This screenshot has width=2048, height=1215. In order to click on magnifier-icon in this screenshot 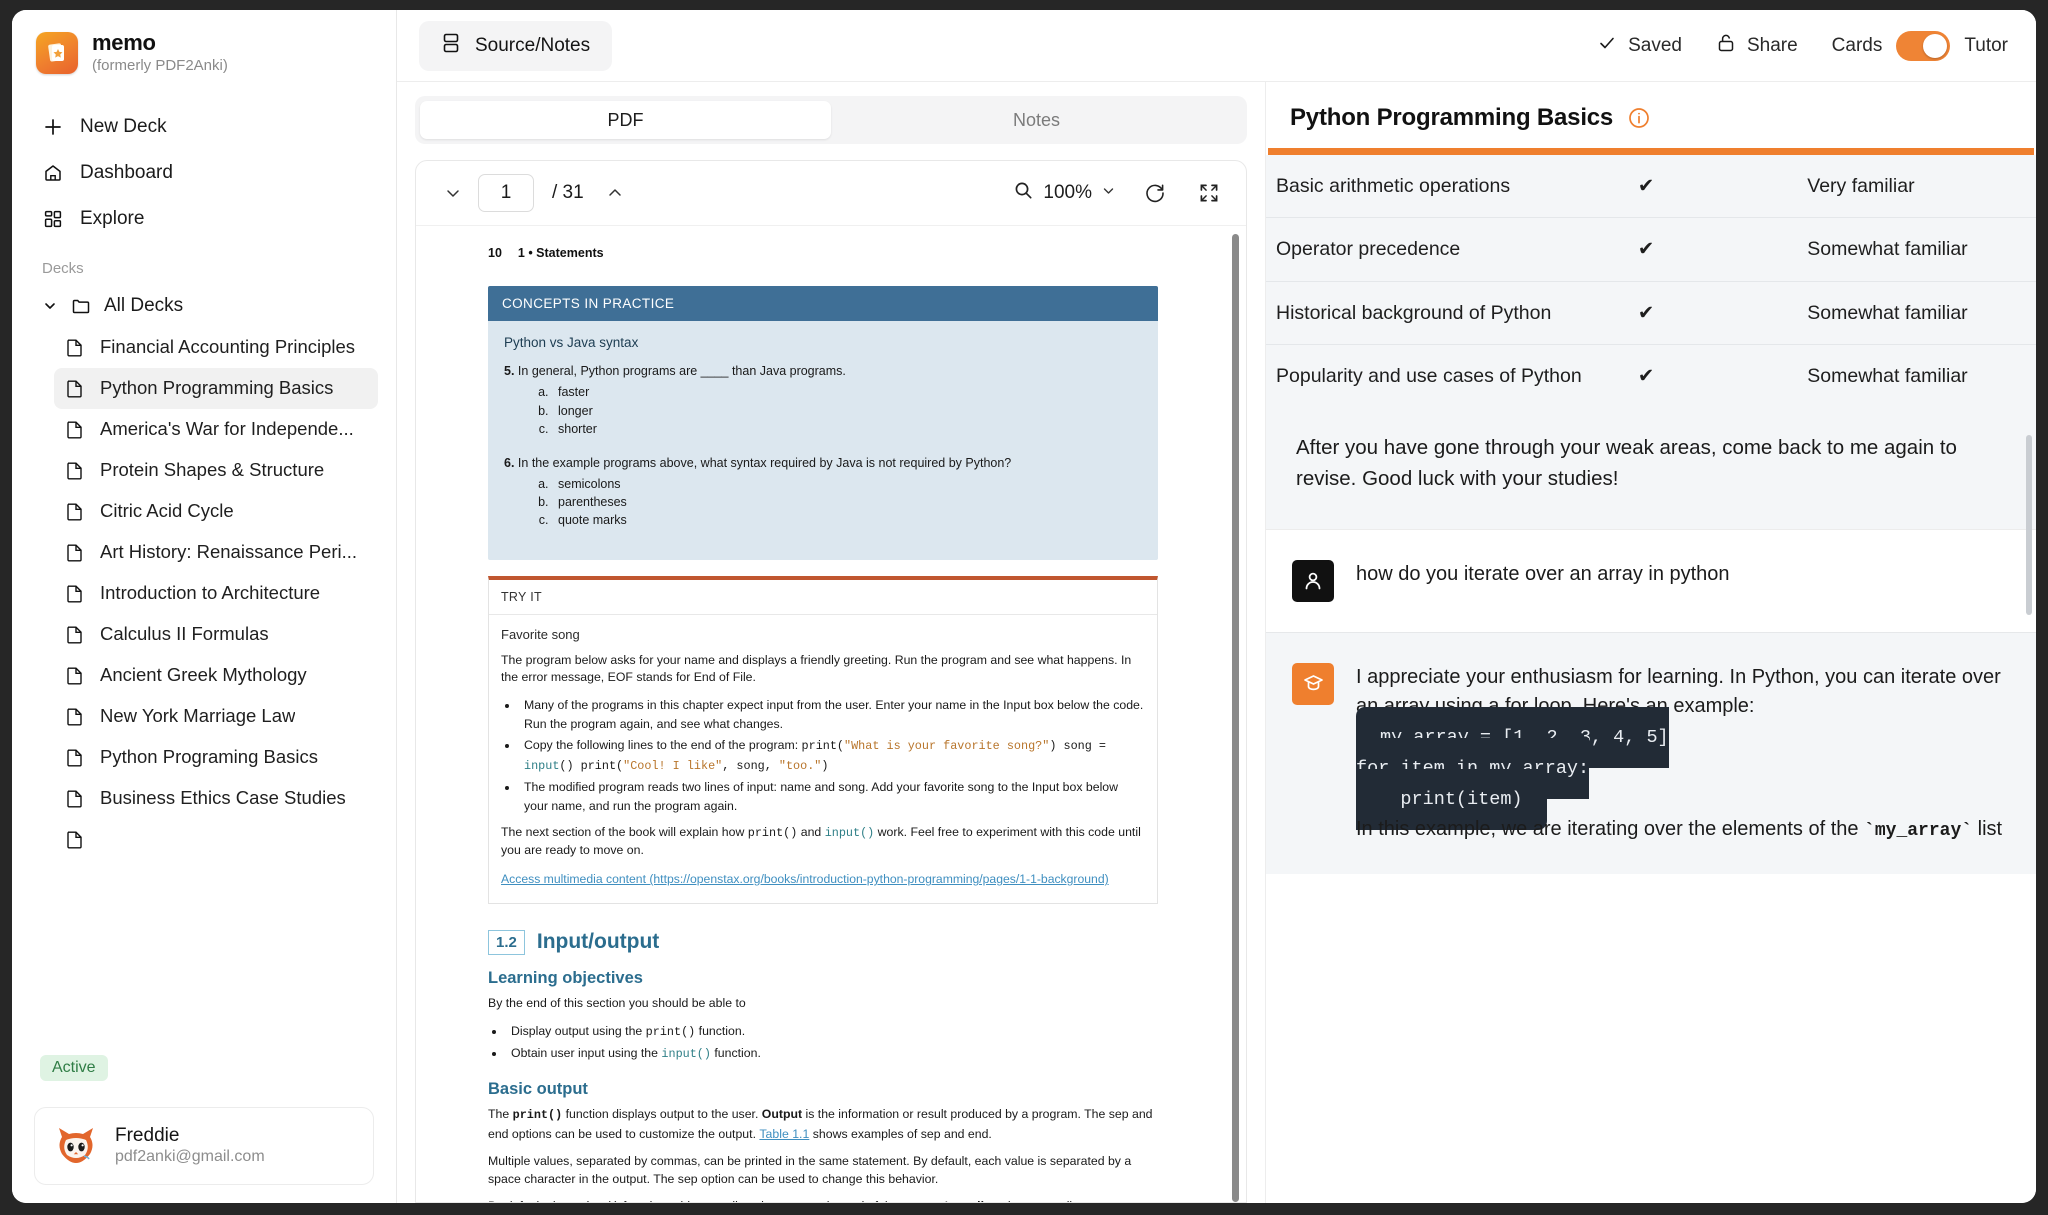, I will do `click(1023, 193)`.